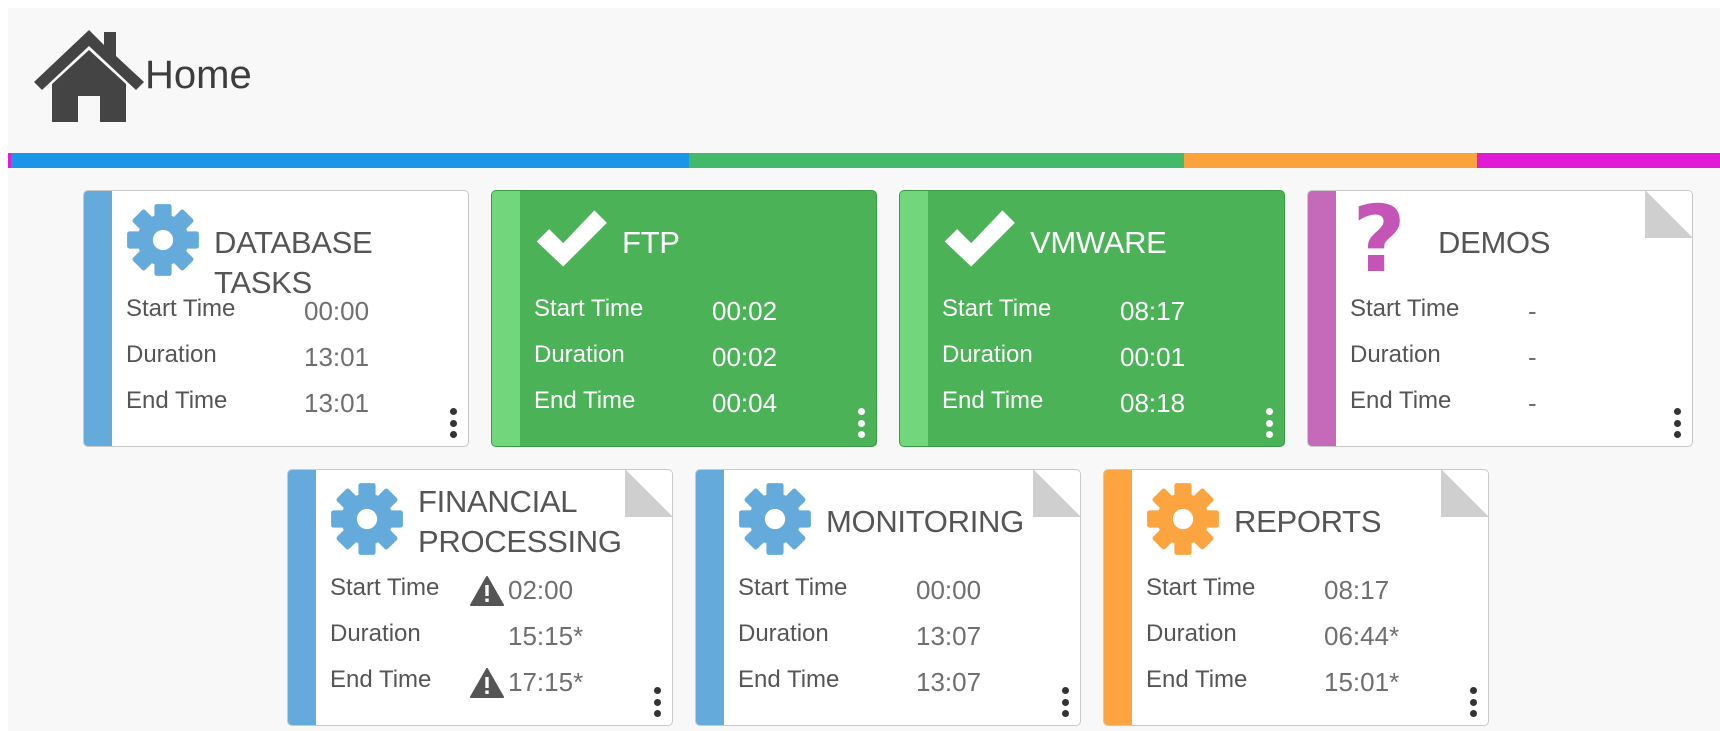 Image resolution: width=1720 pixels, height=731 pixels. I want to click on card-title: FINANCIAL PROCESSING, so click(542, 522).